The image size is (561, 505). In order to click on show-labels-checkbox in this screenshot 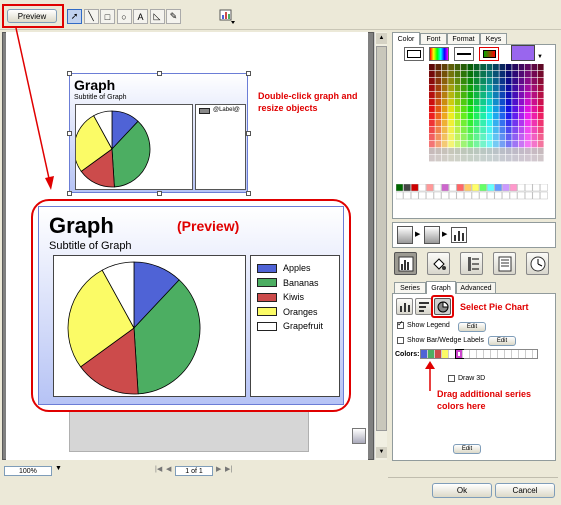, I will do `click(400, 340)`.